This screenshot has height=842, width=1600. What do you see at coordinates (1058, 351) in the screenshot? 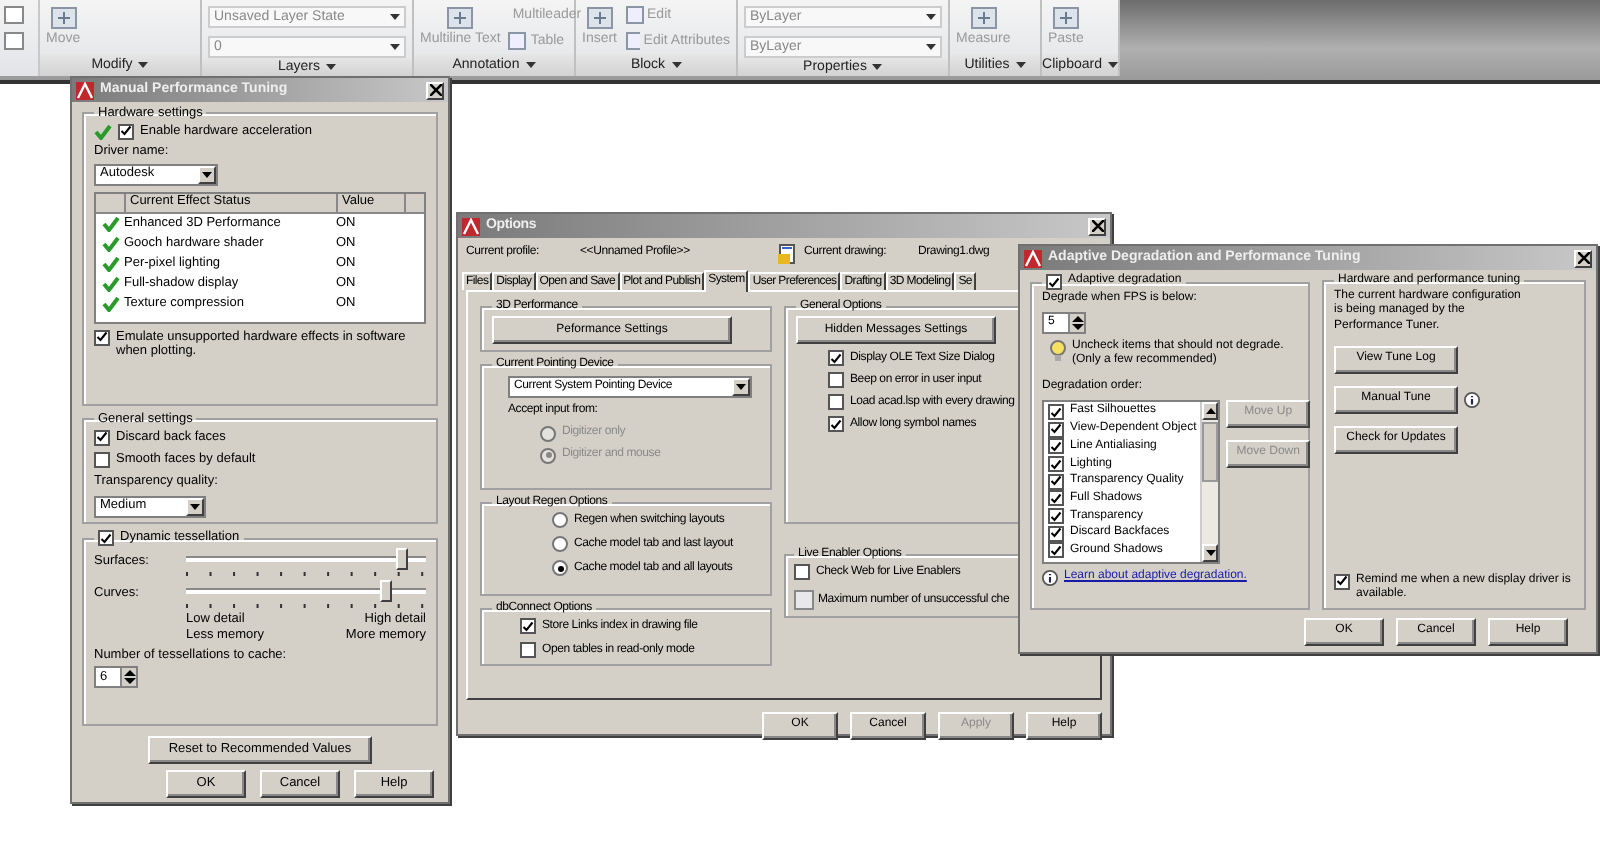
I see `lightbulb-icon` at bounding box center [1058, 351].